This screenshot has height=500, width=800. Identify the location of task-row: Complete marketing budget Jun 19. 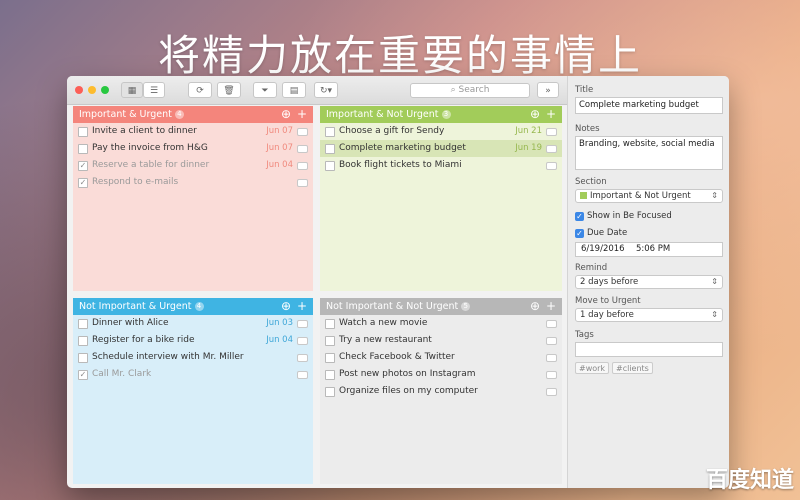
(441, 148).